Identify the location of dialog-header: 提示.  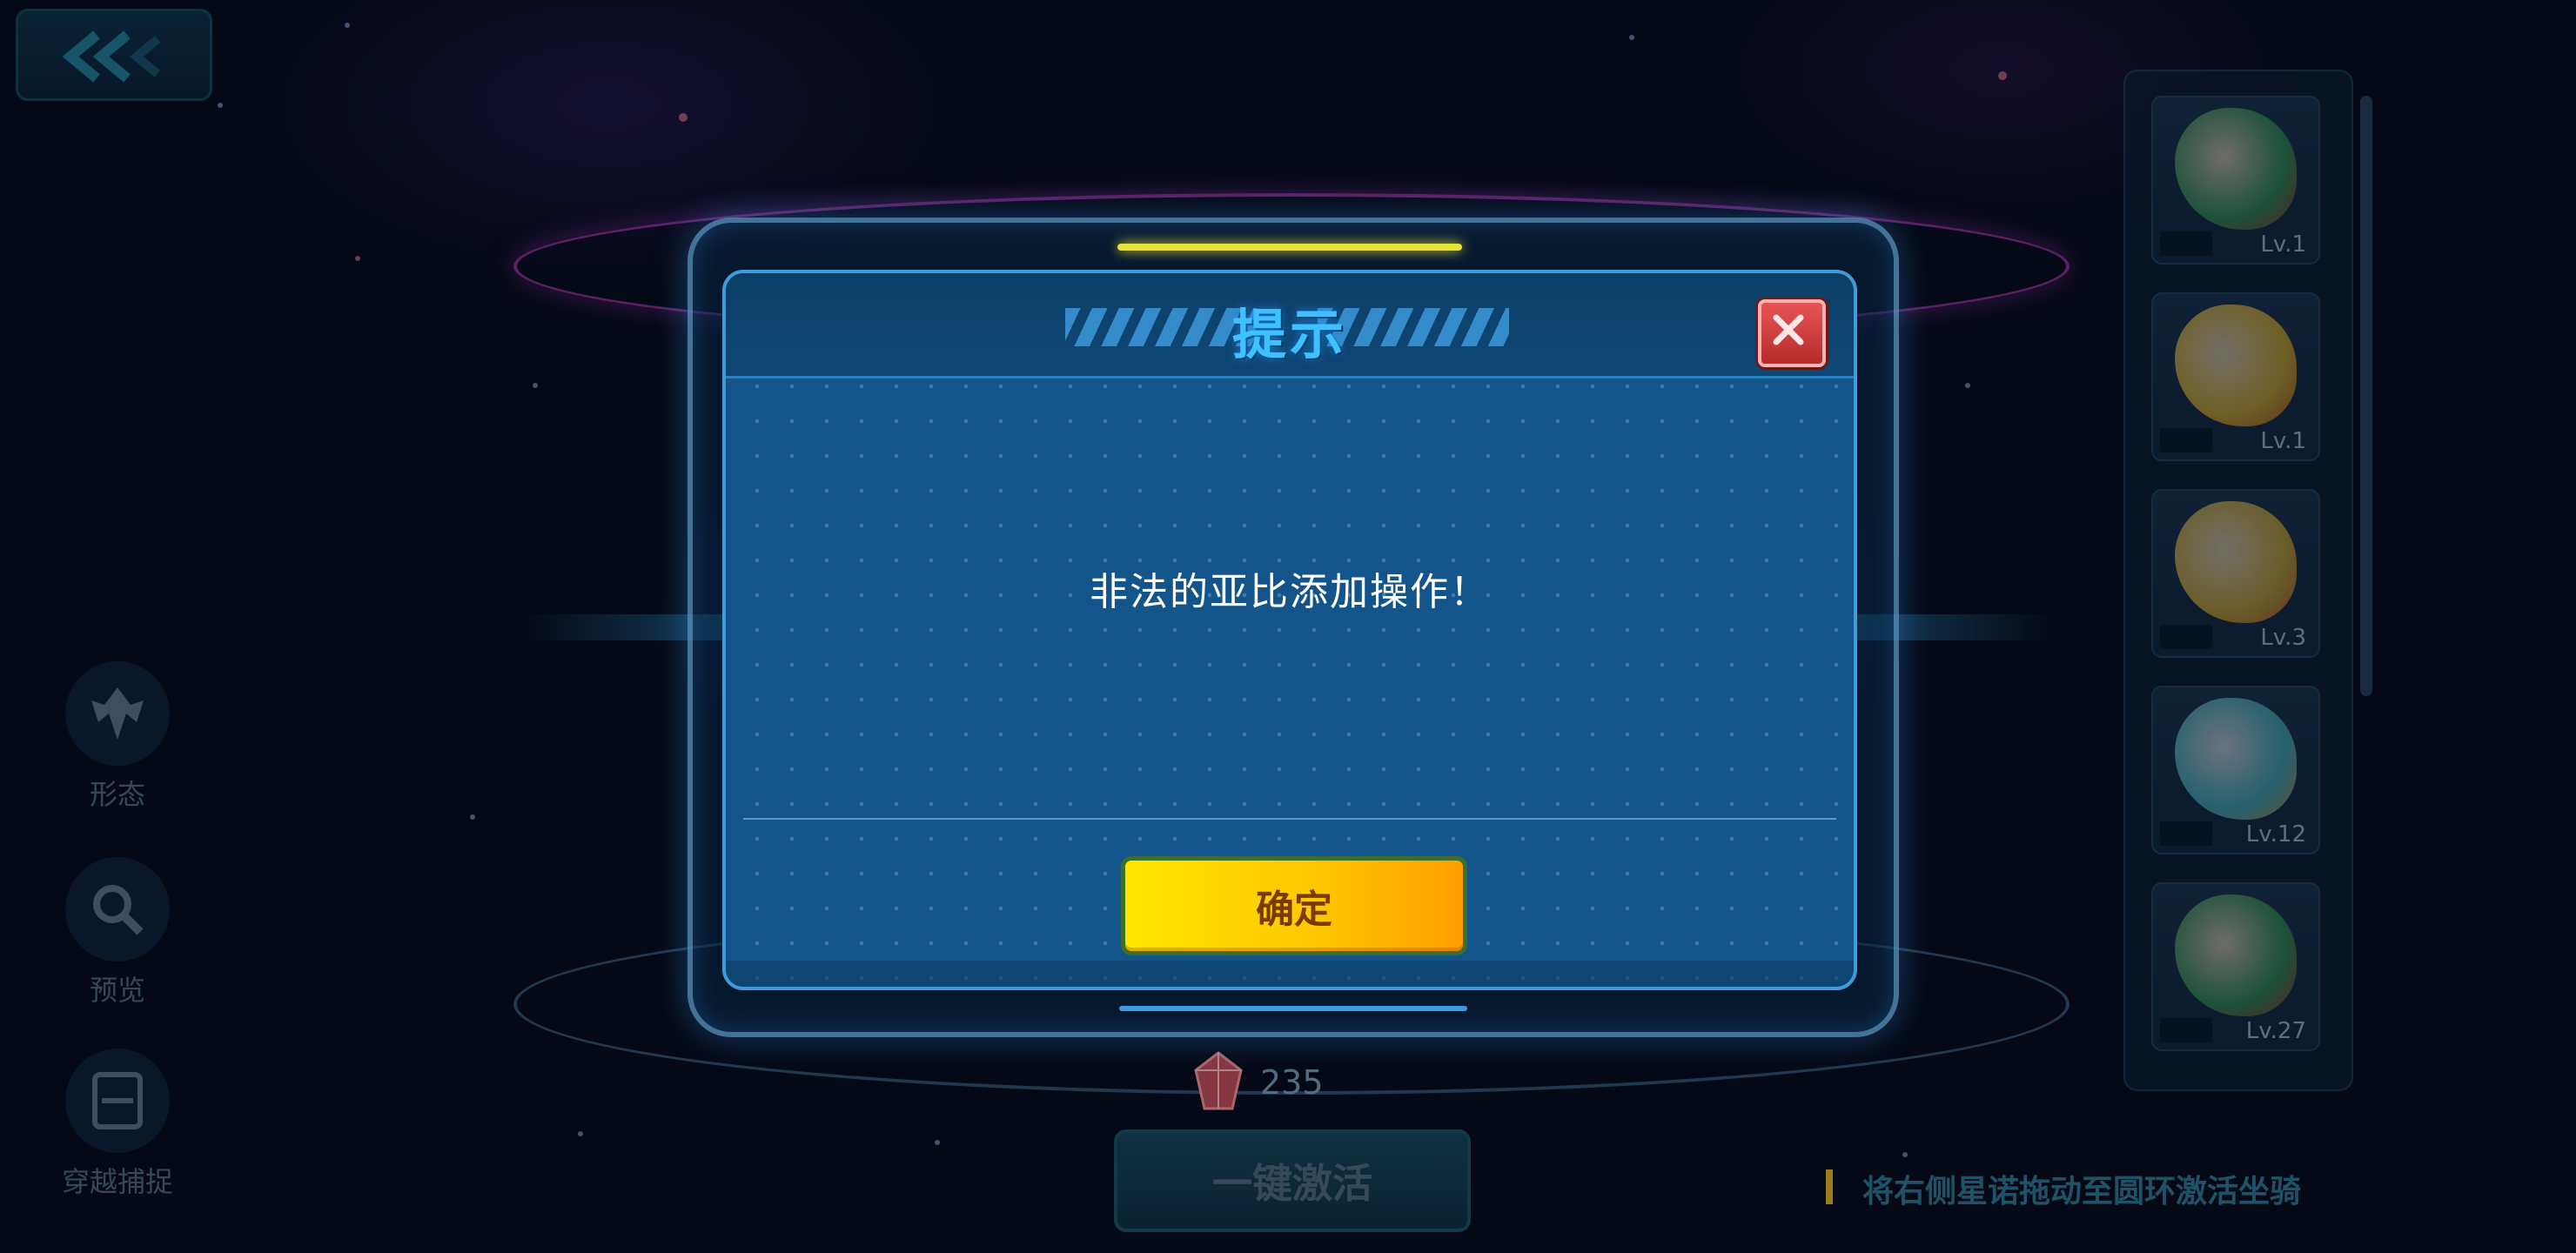
(1290, 326).